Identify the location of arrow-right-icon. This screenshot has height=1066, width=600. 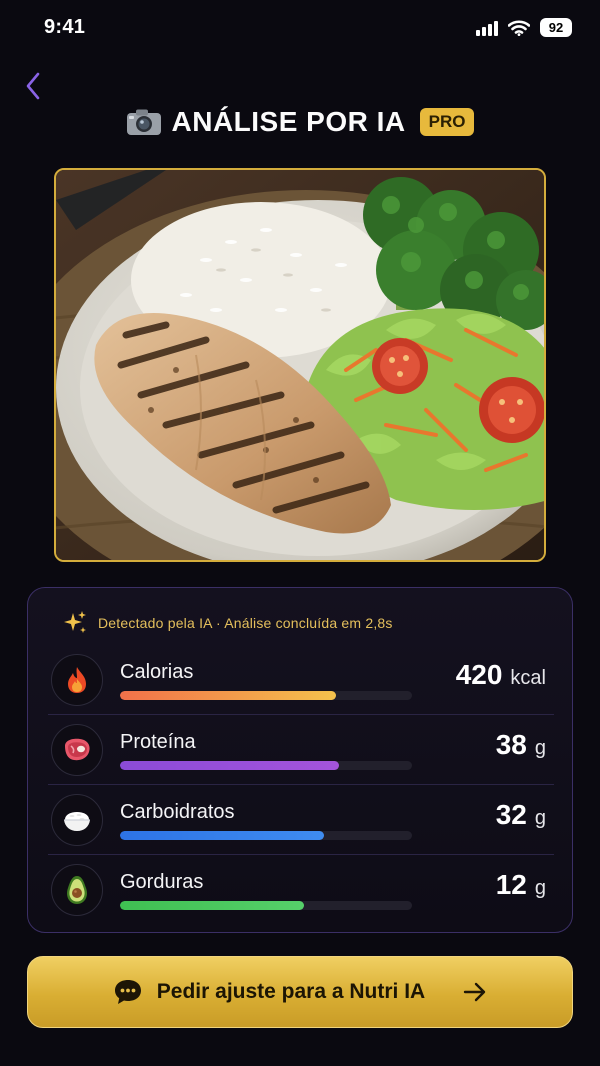
(475, 992).